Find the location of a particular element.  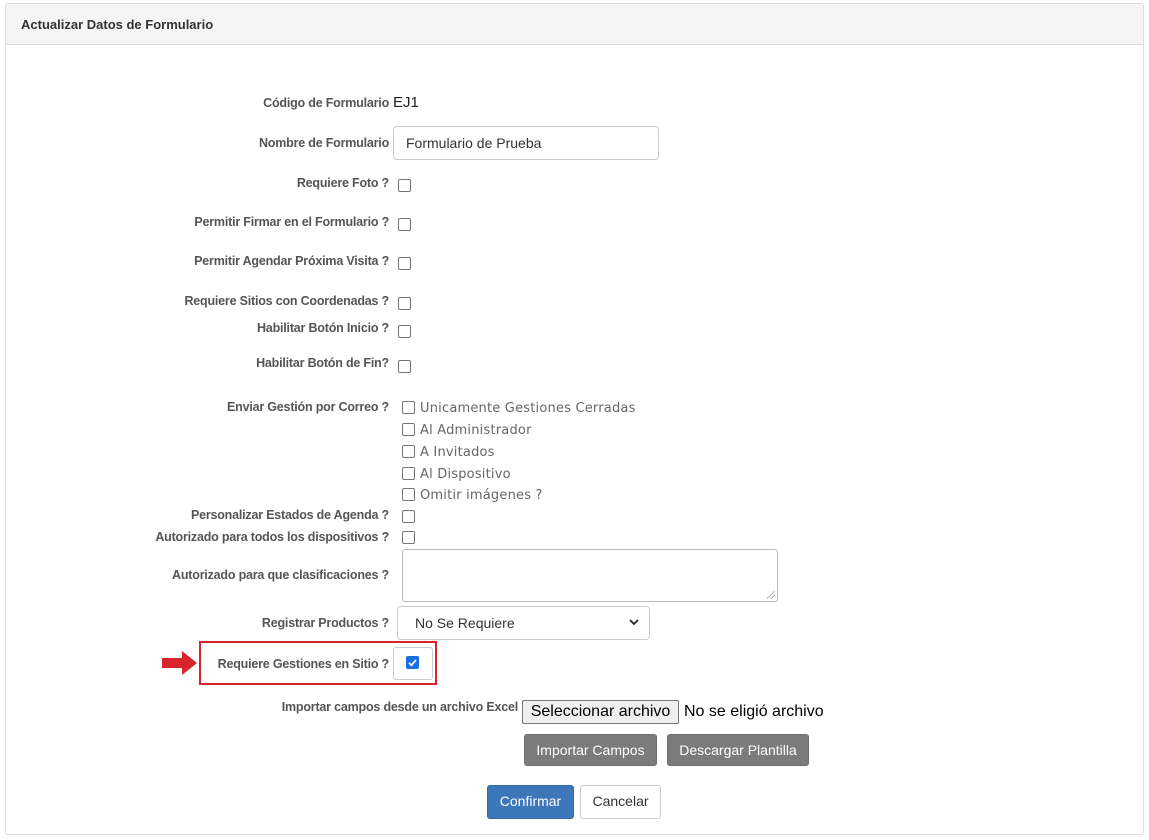

checkmark-icon is located at coordinates (412, 663).